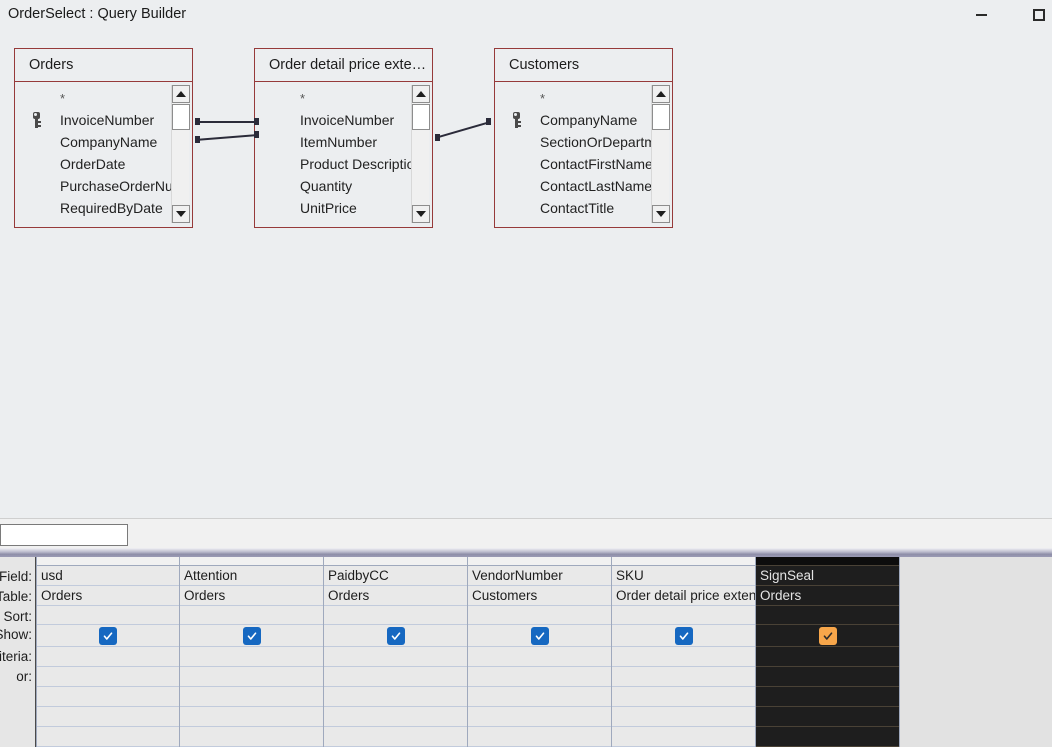  I want to click on field-row: RequiredByDate, so click(103, 208).